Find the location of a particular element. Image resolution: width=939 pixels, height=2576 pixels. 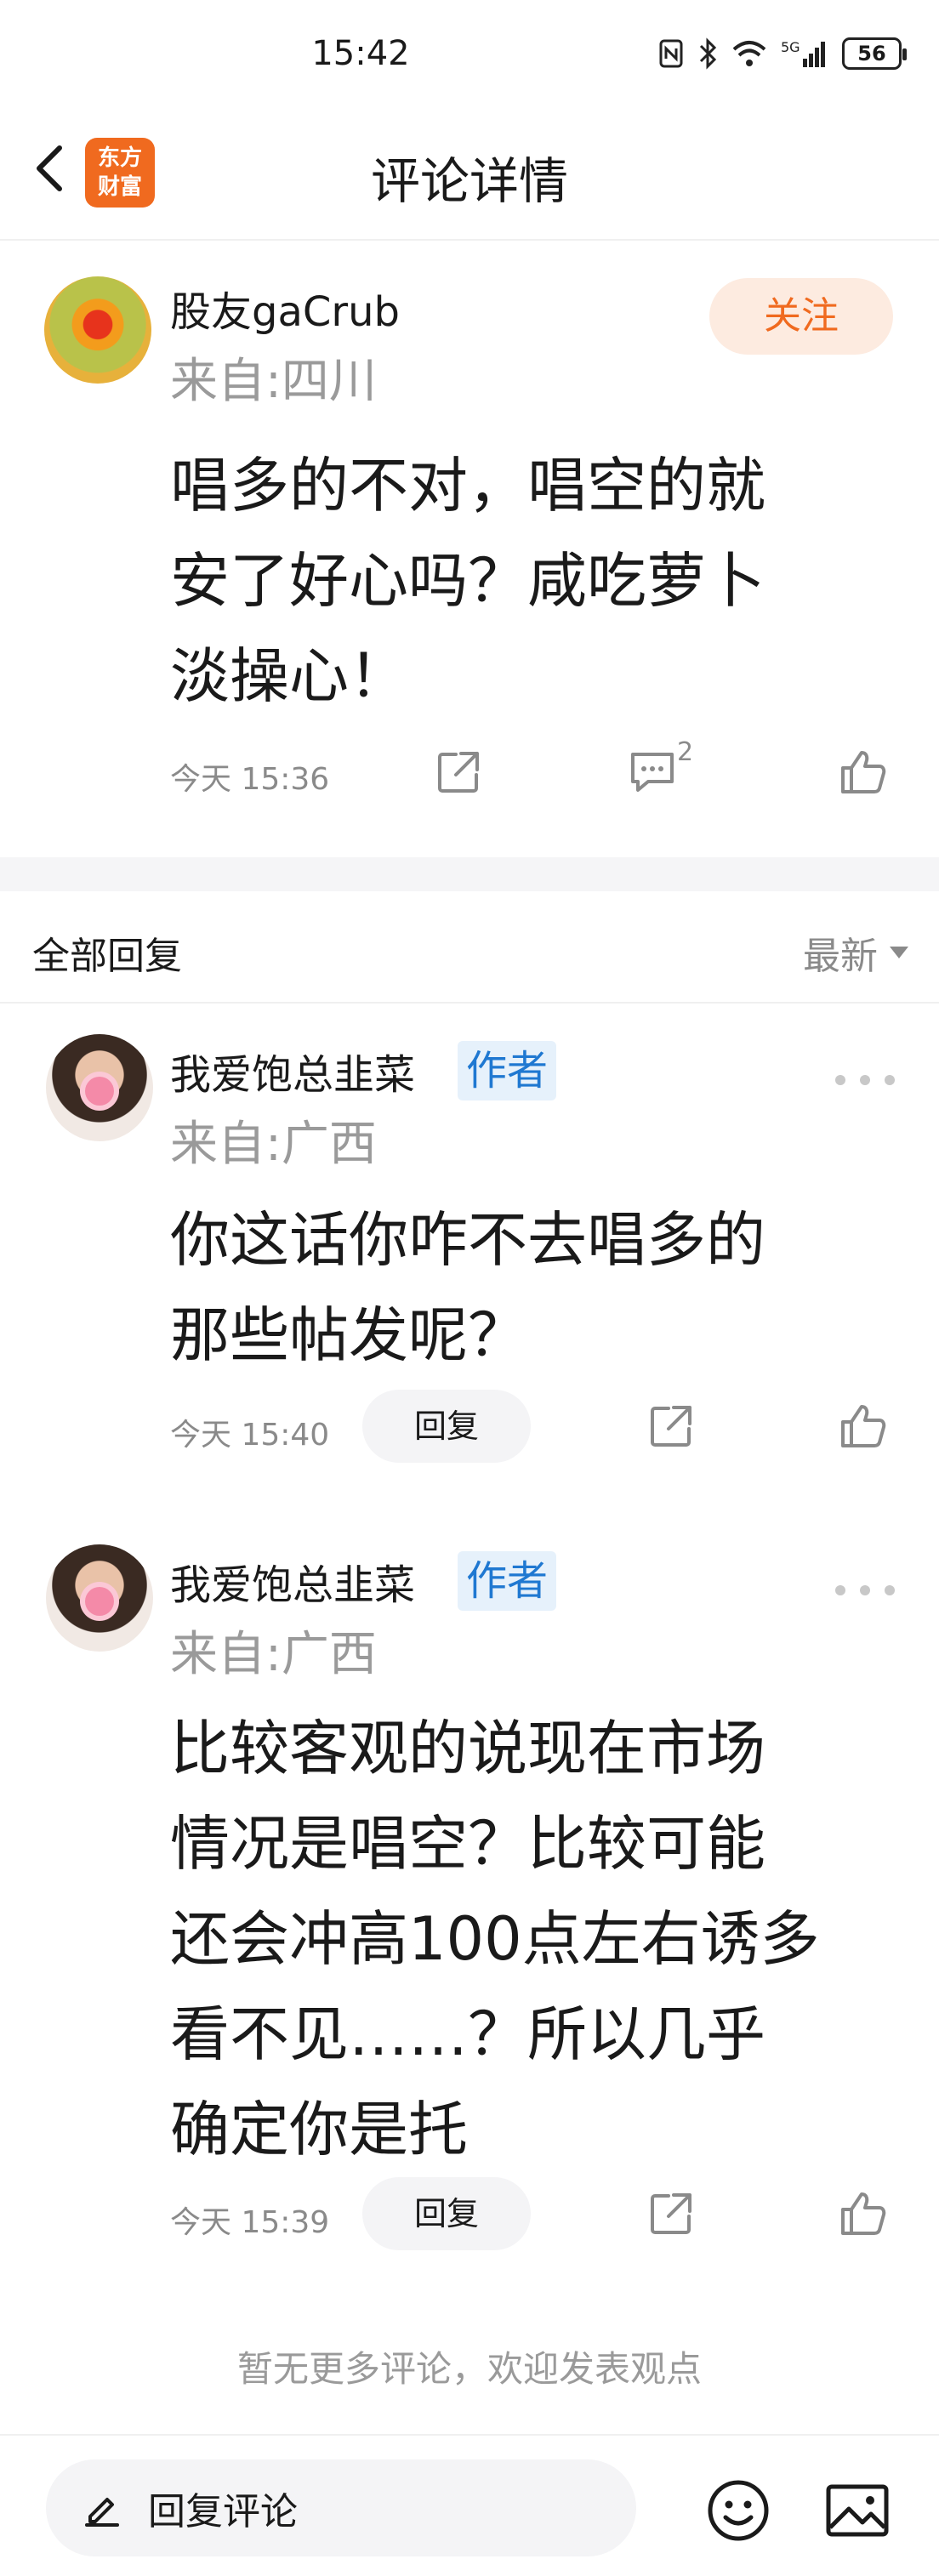

content-line: 比较客观的说现在市场 is located at coordinates (467, 1748).